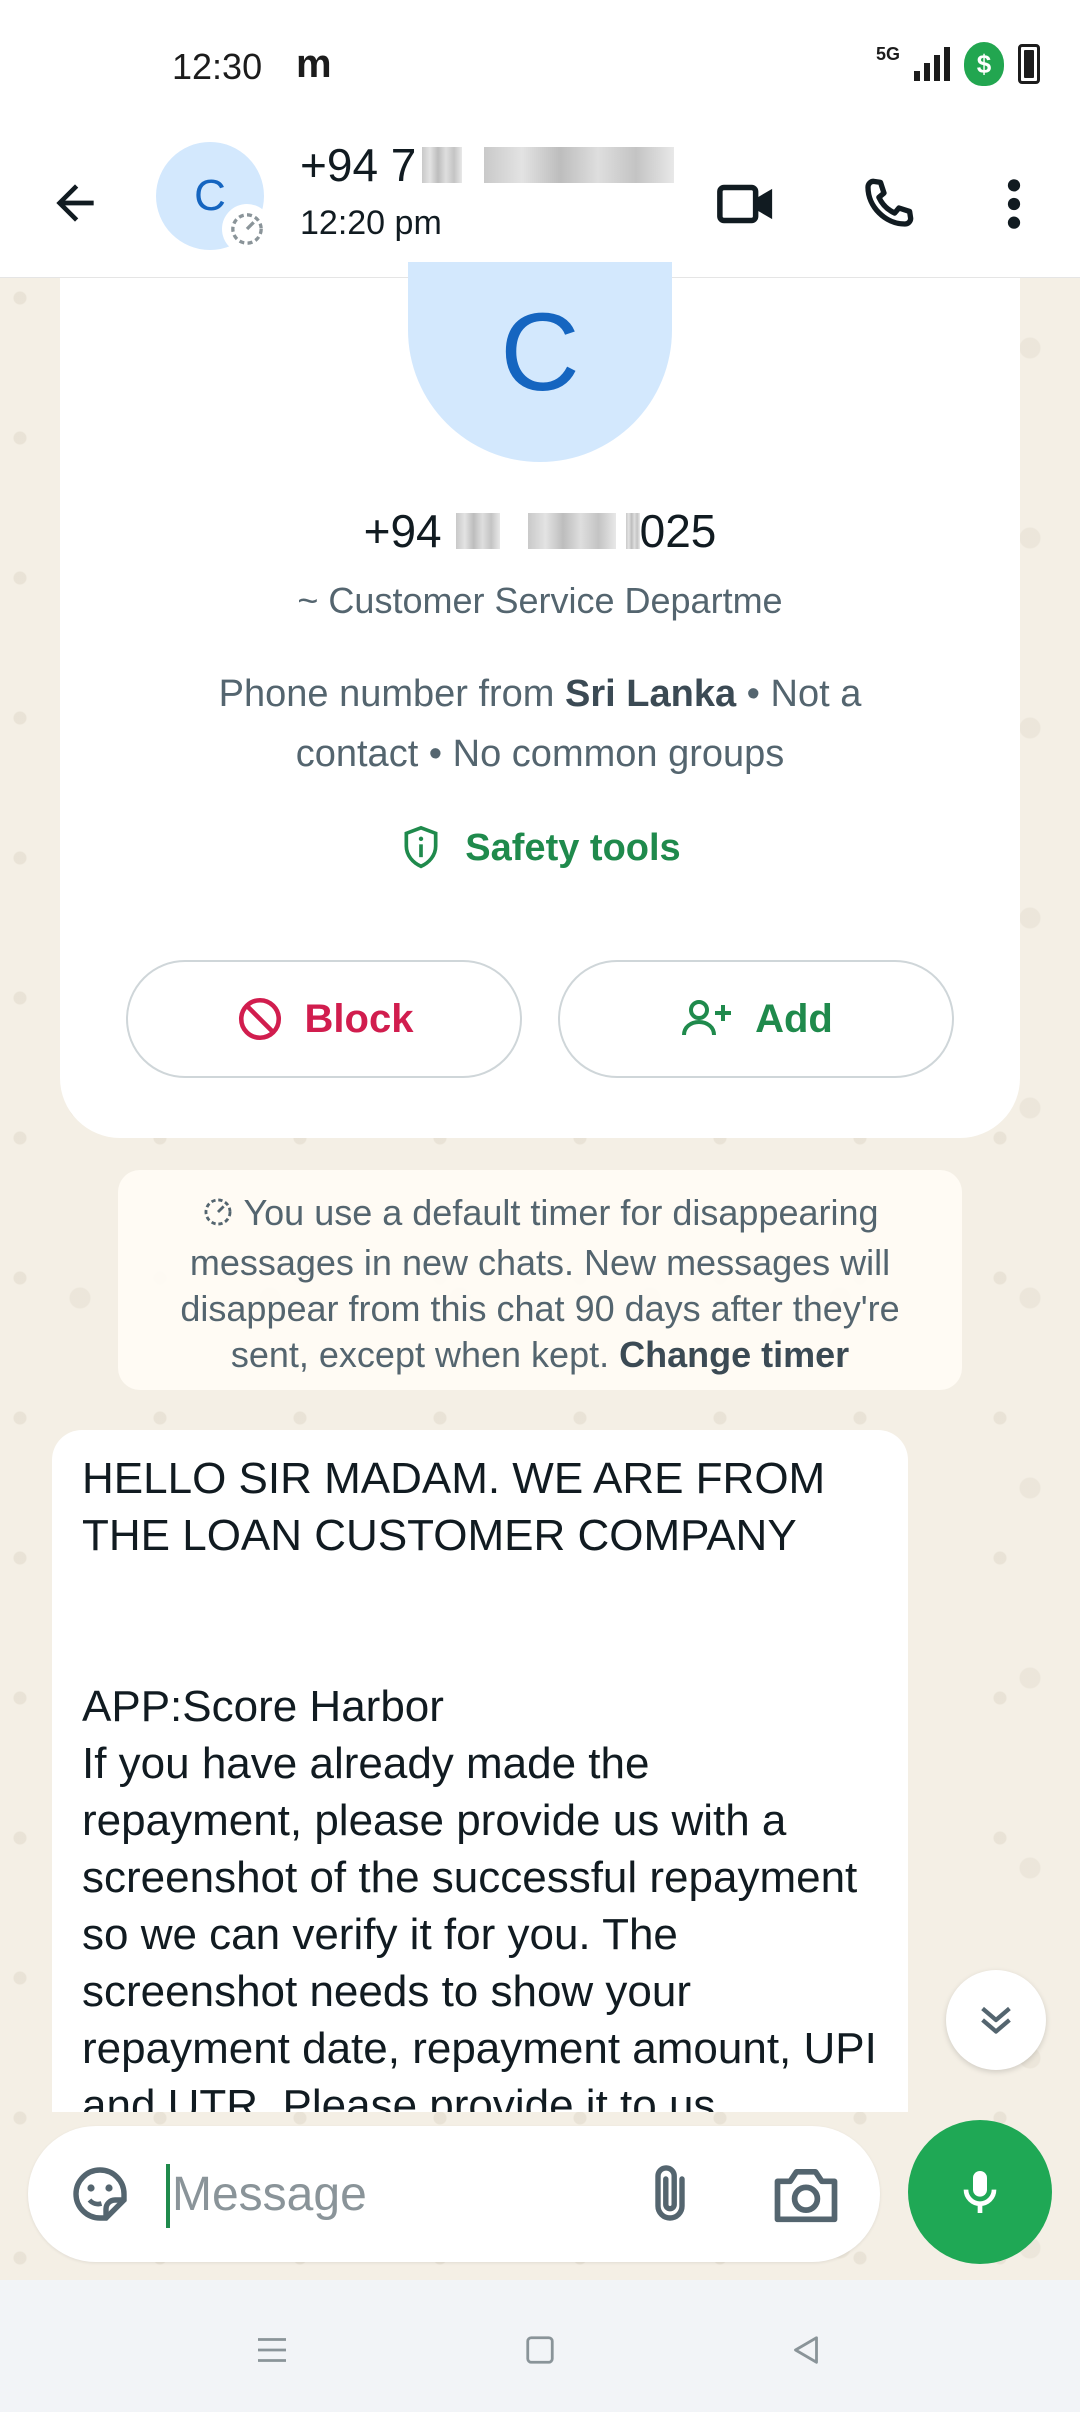 This screenshot has height=2412, width=1080. I want to click on contact-alias: ~ Customer Service Departme, so click(540, 600).